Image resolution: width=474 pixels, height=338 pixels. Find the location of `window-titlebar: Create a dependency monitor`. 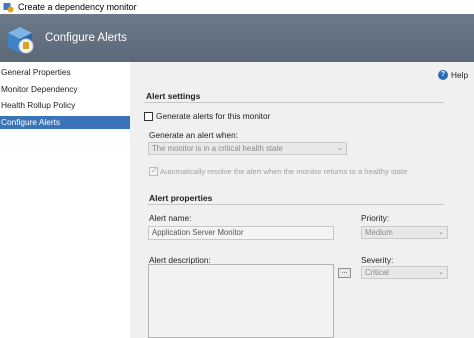

window-titlebar: Create a dependency monitor is located at coordinates (237, 7).